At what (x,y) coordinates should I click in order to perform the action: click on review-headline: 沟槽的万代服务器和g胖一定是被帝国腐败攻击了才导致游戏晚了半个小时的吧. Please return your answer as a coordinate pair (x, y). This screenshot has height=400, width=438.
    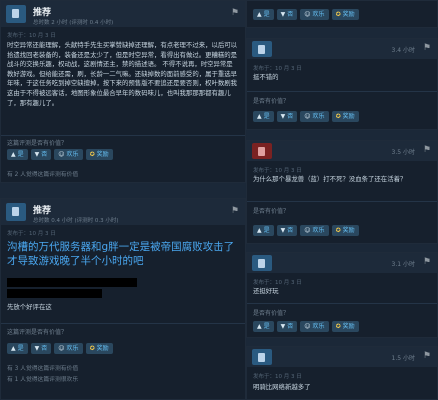
    Looking at the image, I should click on (121, 254).